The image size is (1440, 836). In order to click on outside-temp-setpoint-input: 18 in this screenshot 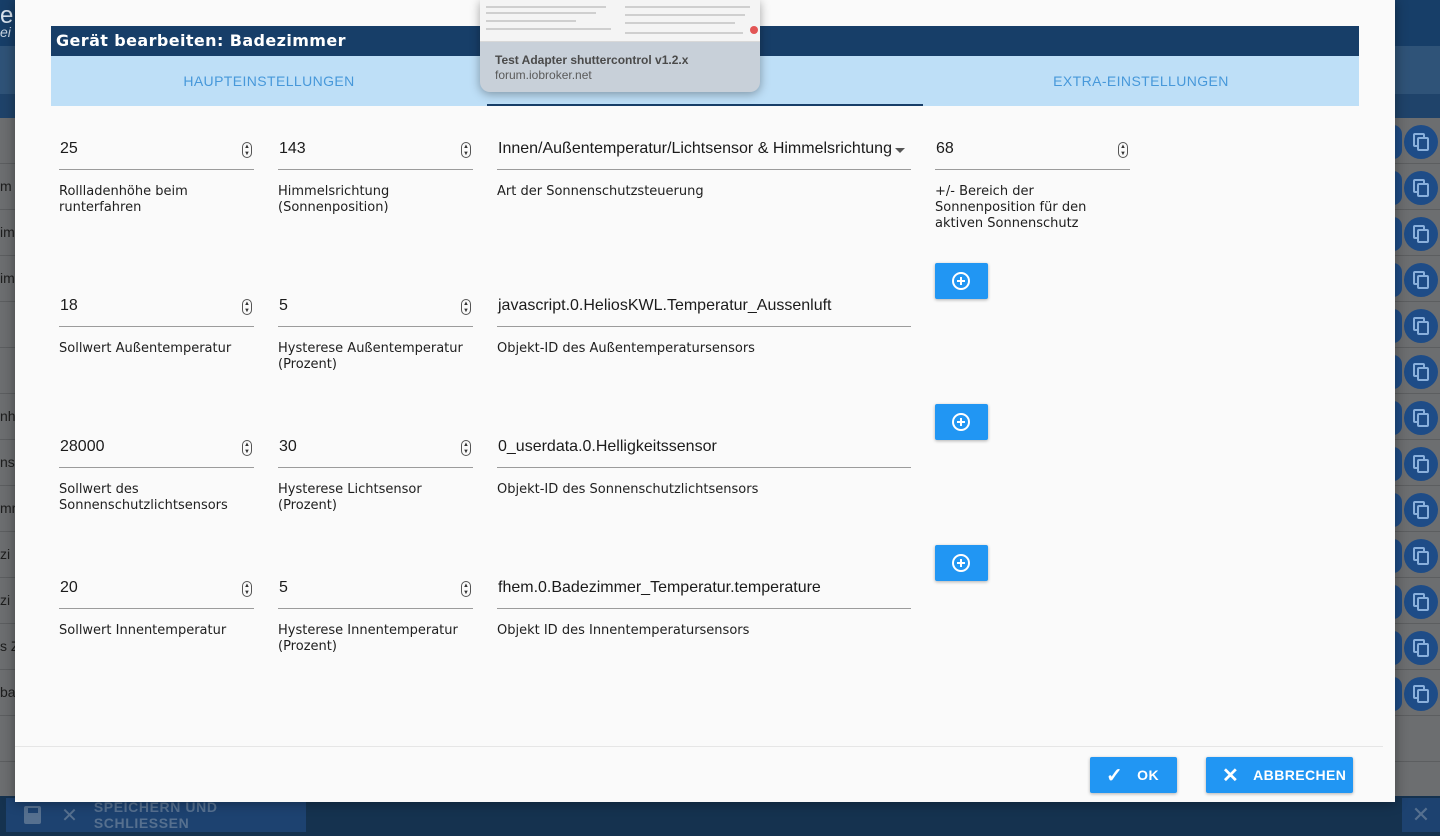, I will do `click(156, 308)`.